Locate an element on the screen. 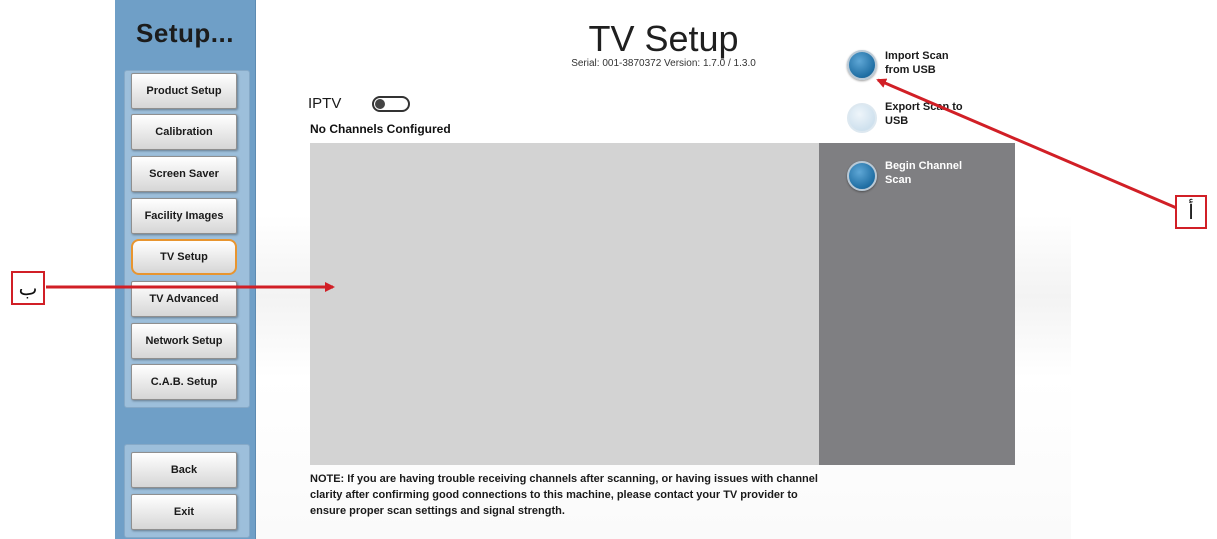  callout-arrow-a is located at coordinates (1031, 146).